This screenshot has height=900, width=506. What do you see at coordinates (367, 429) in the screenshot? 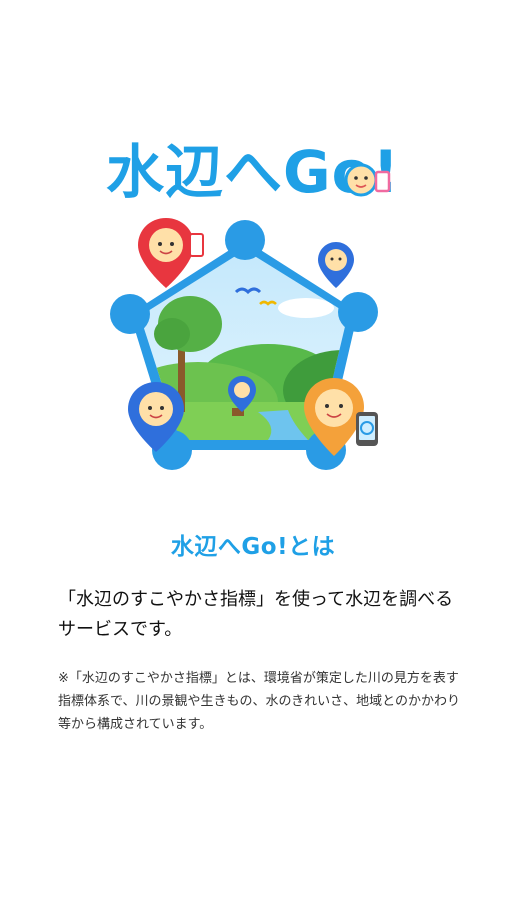
I see `smartphone-icon` at bounding box center [367, 429].